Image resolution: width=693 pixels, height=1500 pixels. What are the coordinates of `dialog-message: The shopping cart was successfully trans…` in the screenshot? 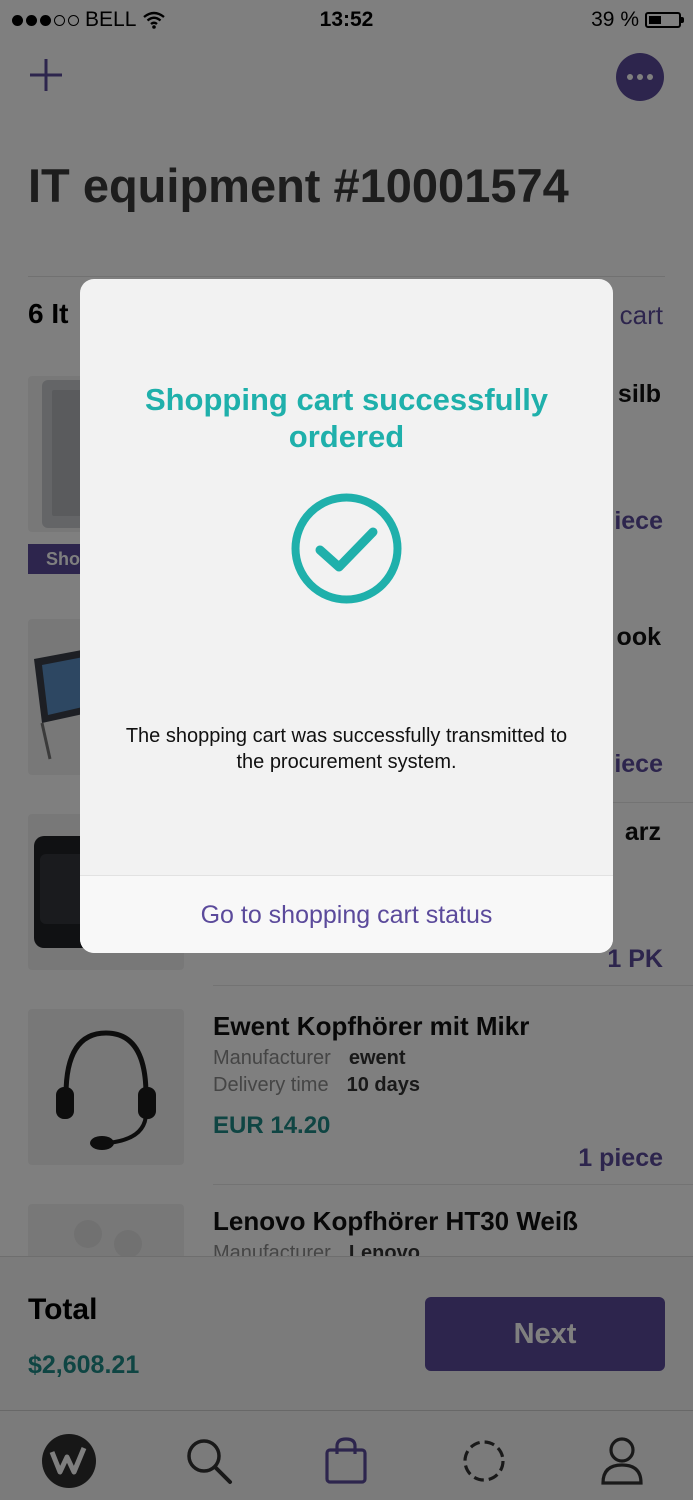 It's located at (346, 749).